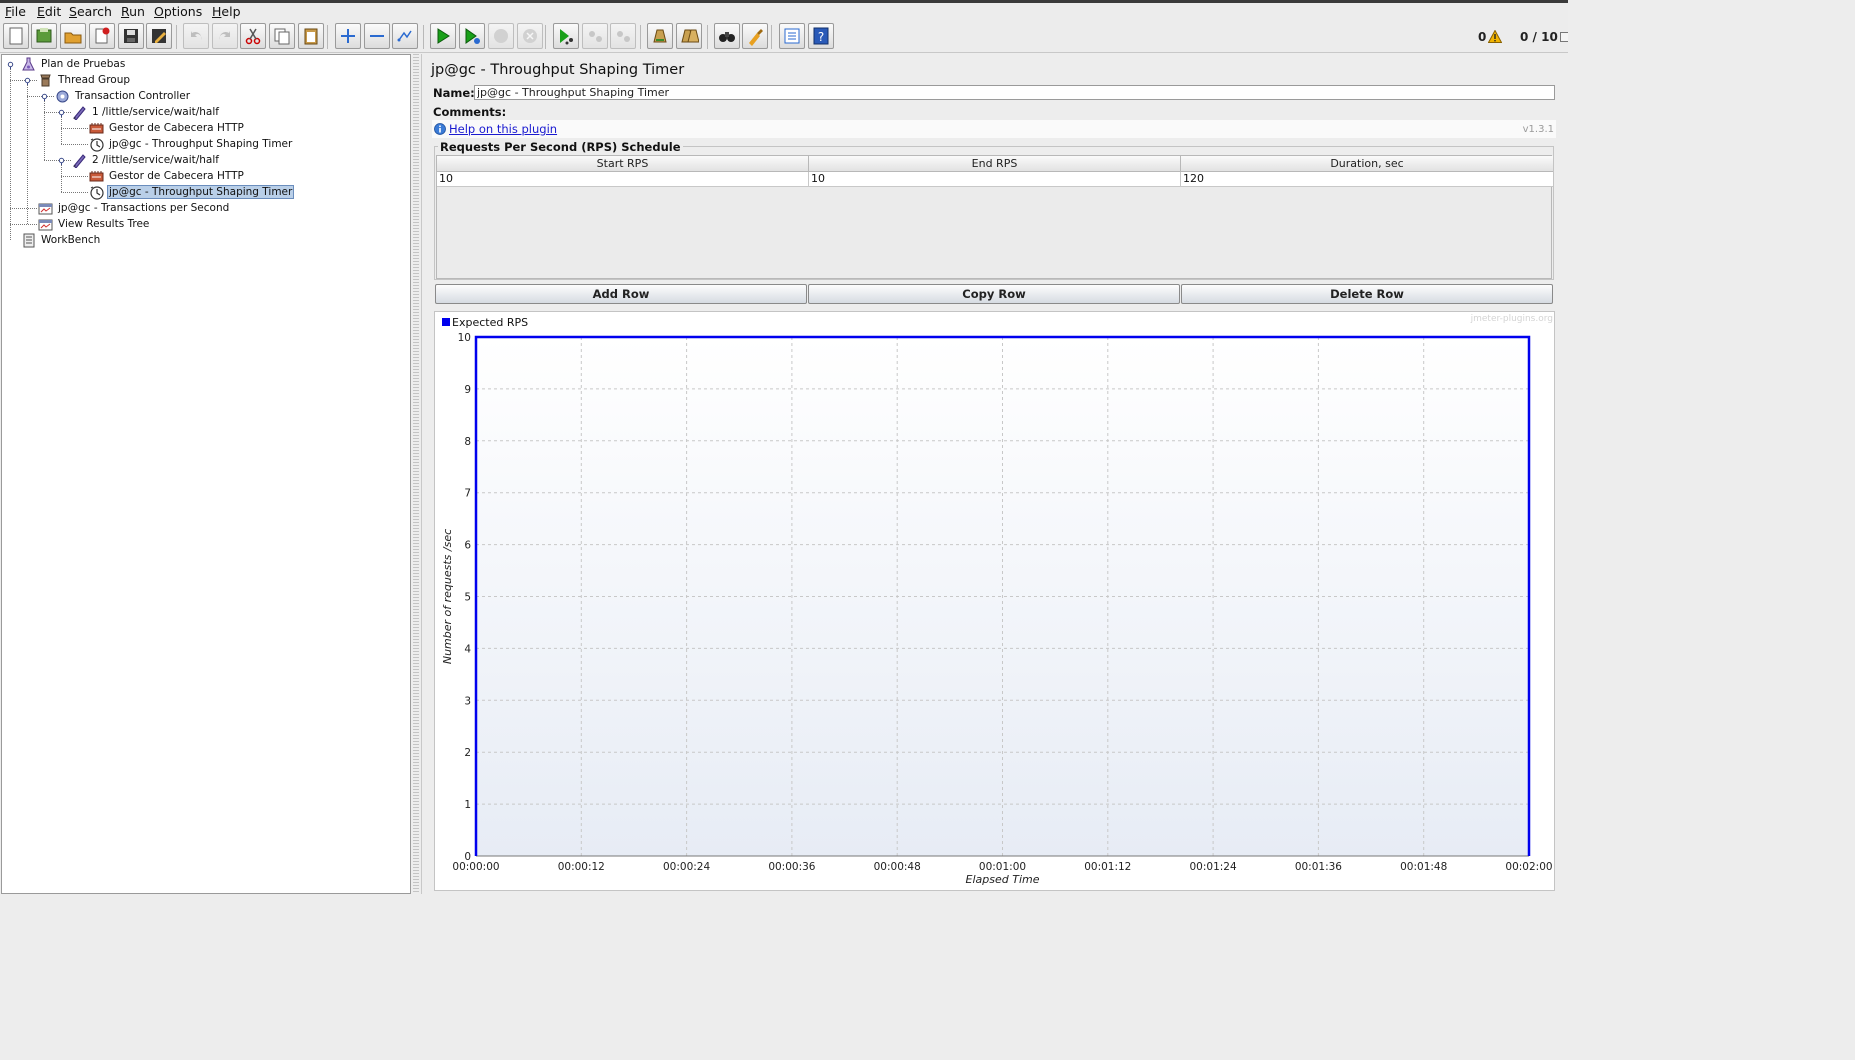 Image resolution: width=1855 pixels, height=1060 pixels. What do you see at coordinates (416, 474) in the screenshot?
I see `panel-splitter` at bounding box center [416, 474].